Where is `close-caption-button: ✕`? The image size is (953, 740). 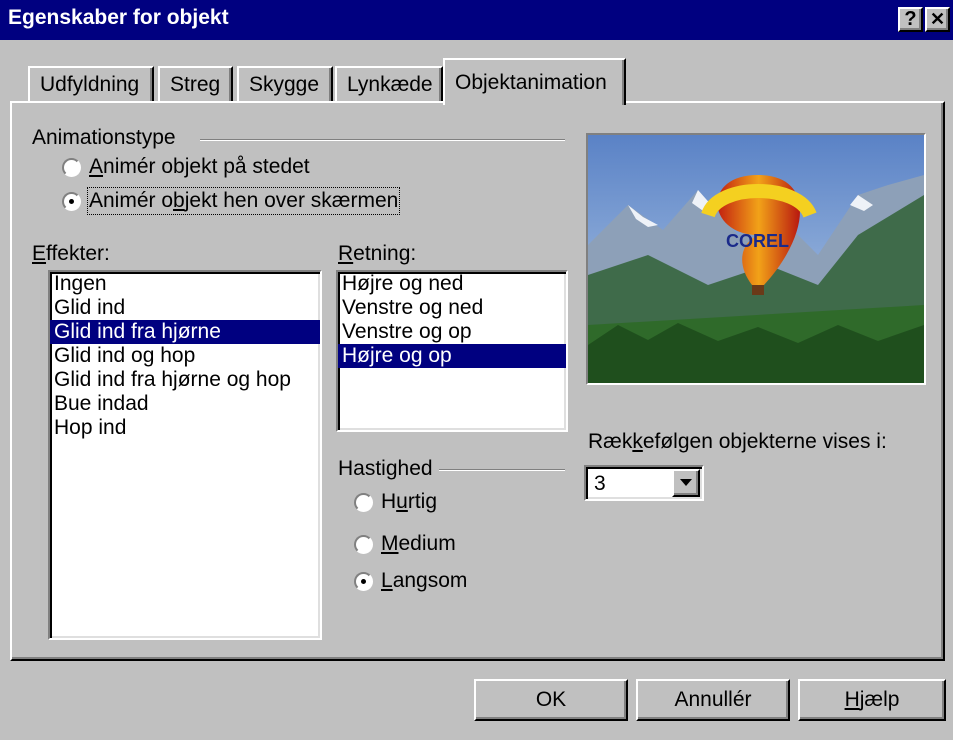 close-caption-button: ✕ is located at coordinates (937, 19).